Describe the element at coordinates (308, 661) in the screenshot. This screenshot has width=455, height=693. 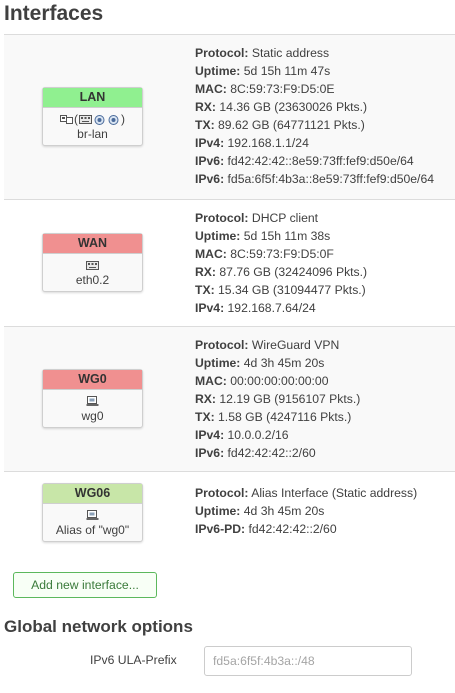
I see `ula-prefix-input` at that location.